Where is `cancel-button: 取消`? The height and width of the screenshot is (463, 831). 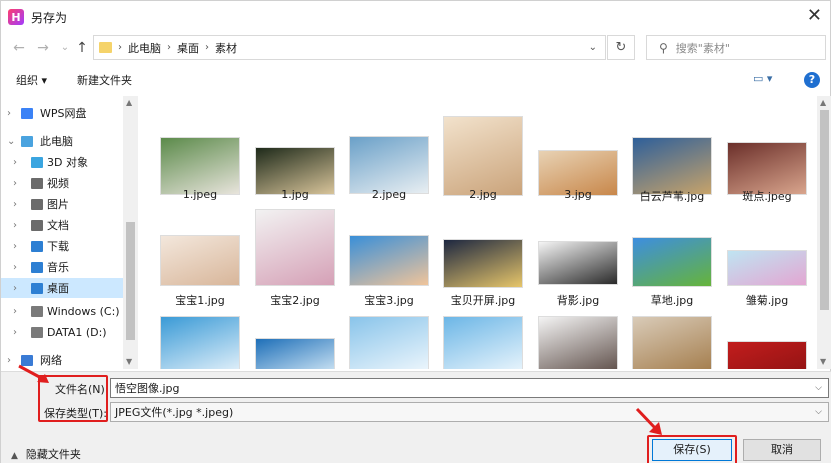
cancel-button: 取消 is located at coordinates (782, 450).